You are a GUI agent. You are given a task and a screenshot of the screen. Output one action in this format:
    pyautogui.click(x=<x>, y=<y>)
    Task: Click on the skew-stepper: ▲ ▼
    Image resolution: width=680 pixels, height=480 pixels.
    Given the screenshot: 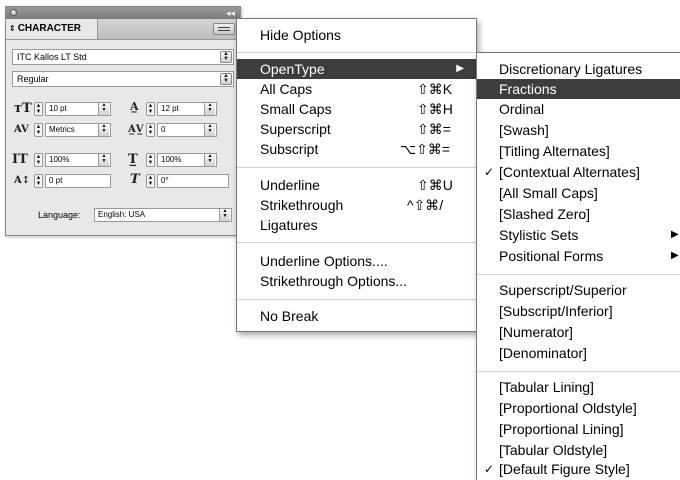 What is the action you would take?
    pyautogui.click(x=150, y=181)
    